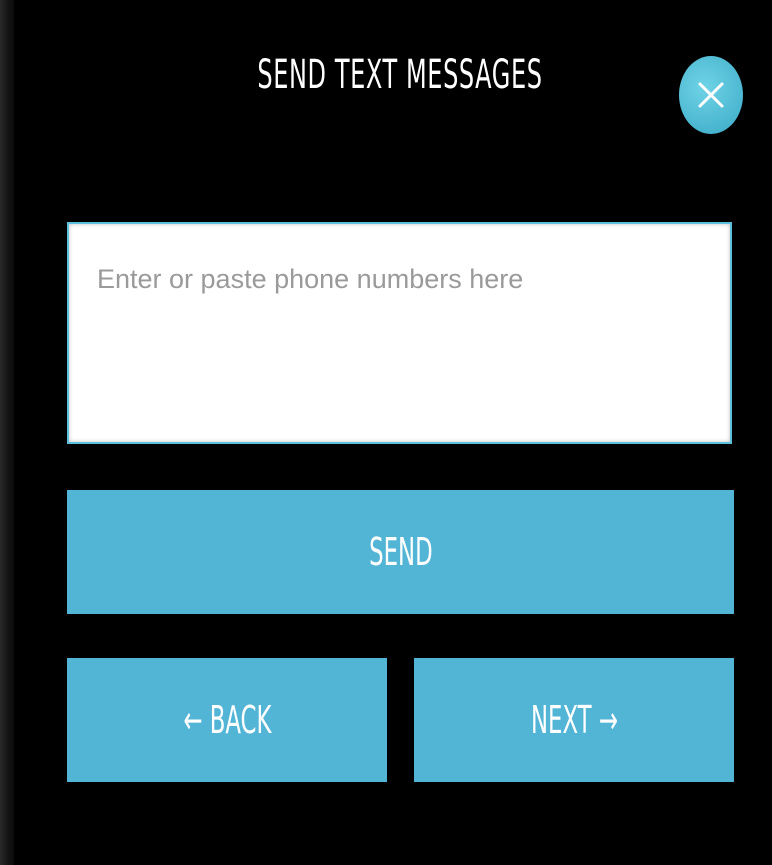 Image resolution: width=772 pixels, height=865 pixels. I want to click on back-button: ← BACK, so click(227, 720).